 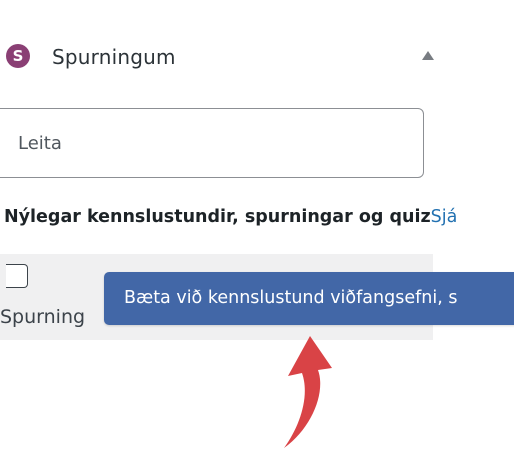 I want to click on app-logo-icon: S, so click(x=18, y=56).